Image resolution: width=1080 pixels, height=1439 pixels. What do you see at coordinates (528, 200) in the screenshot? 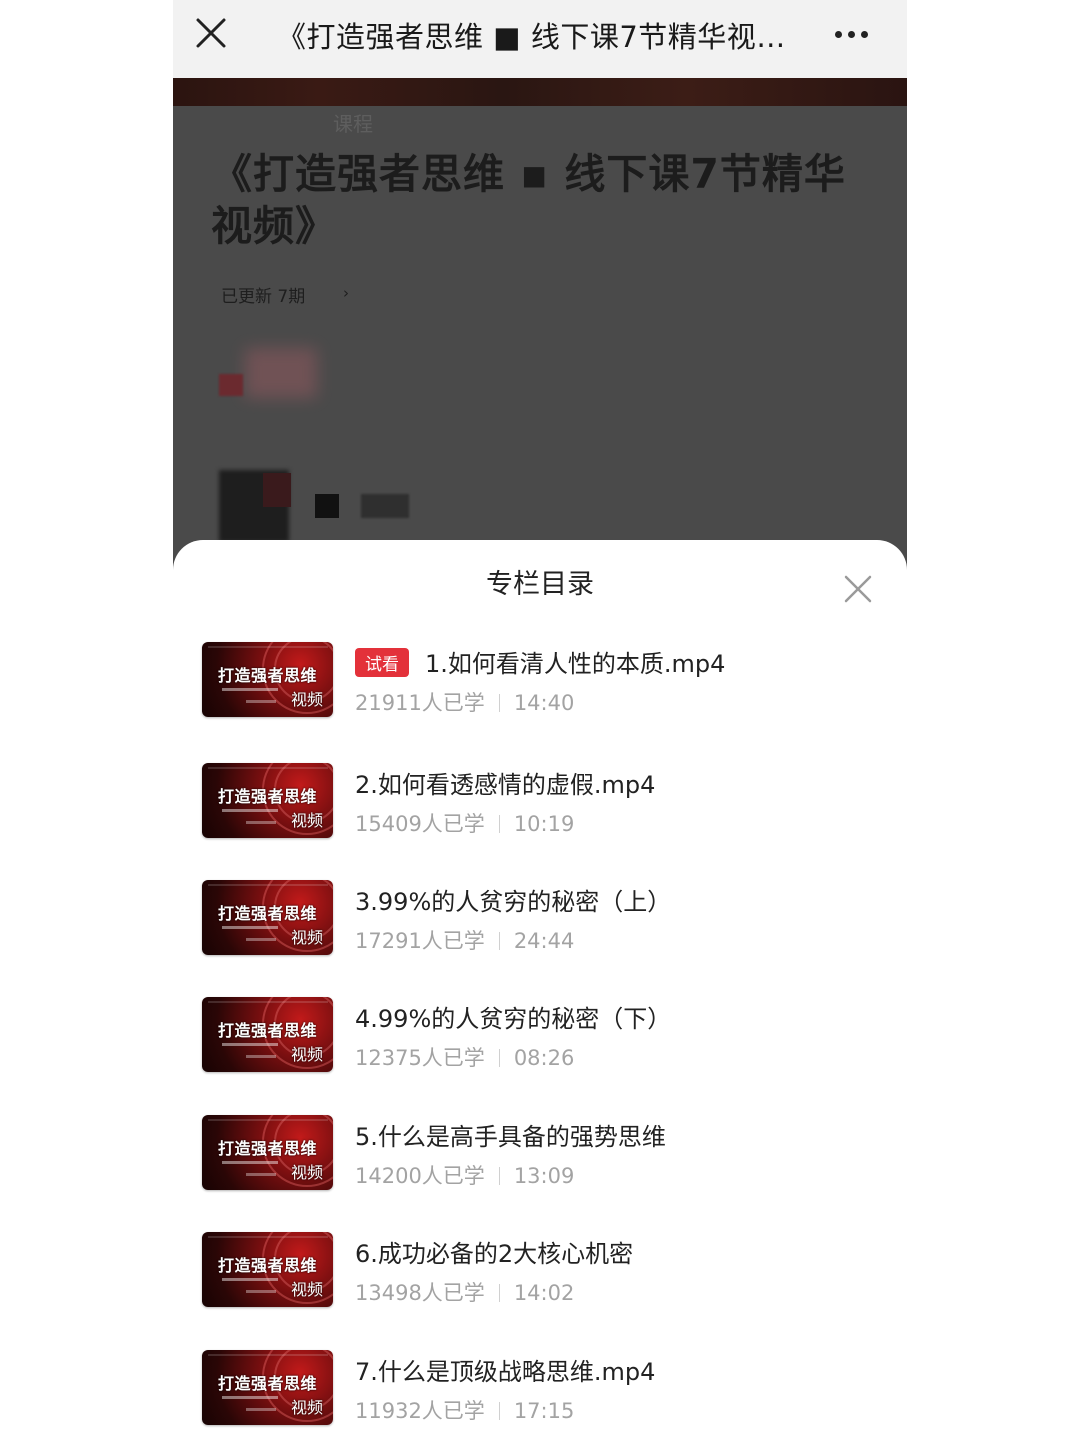
I see `course-title: 《打造强者思维 ▪ 线下课7节精华视频》` at bounding box center [528, 200].